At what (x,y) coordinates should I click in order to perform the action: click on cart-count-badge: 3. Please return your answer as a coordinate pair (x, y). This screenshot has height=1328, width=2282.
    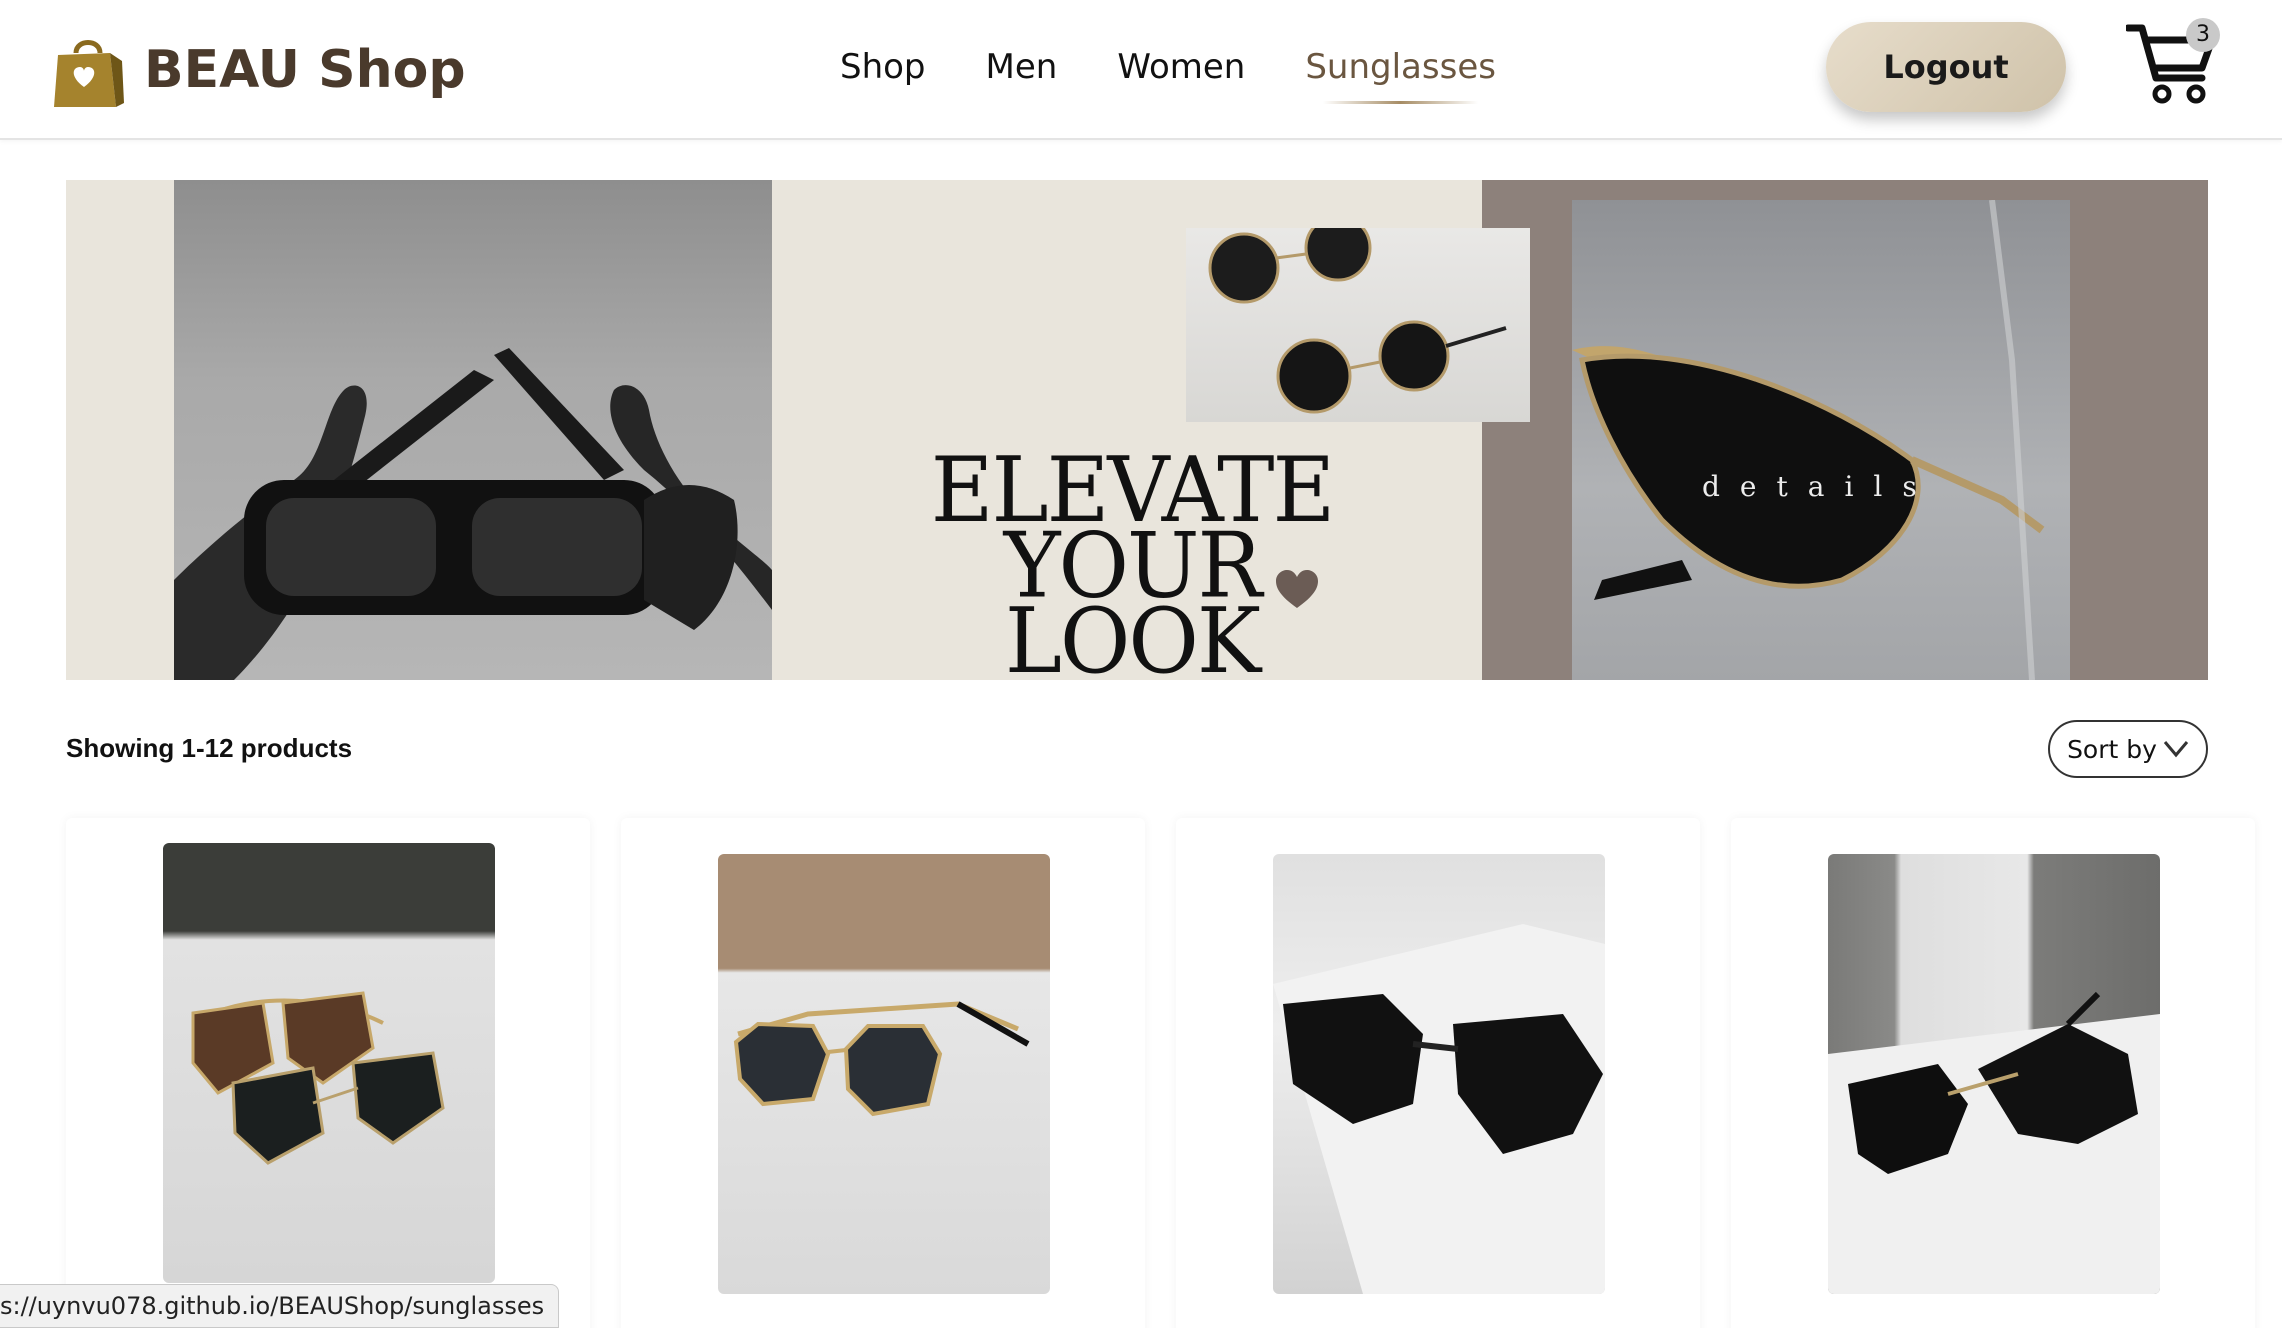
    Looking at the image, I should click on (2203, 35).